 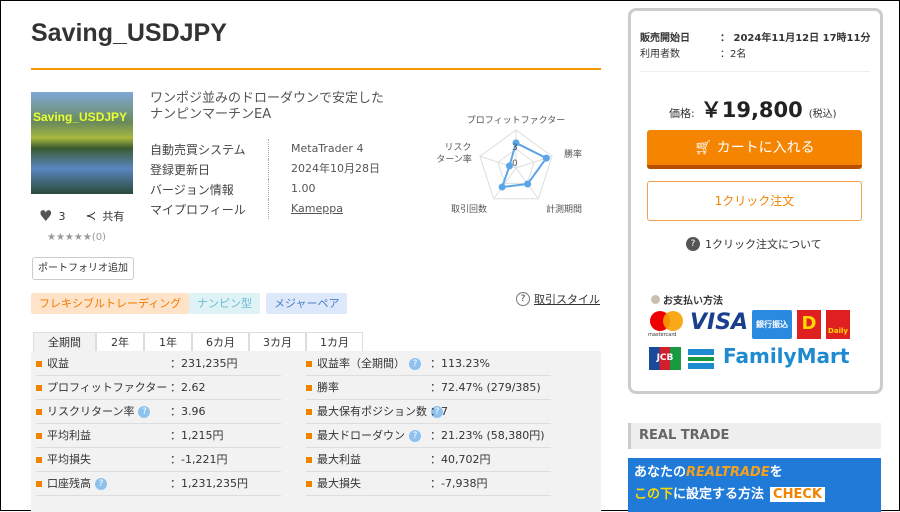 I want to click on stat-row: リスクリターン率? ：3.96, so click(x=158, y=412).